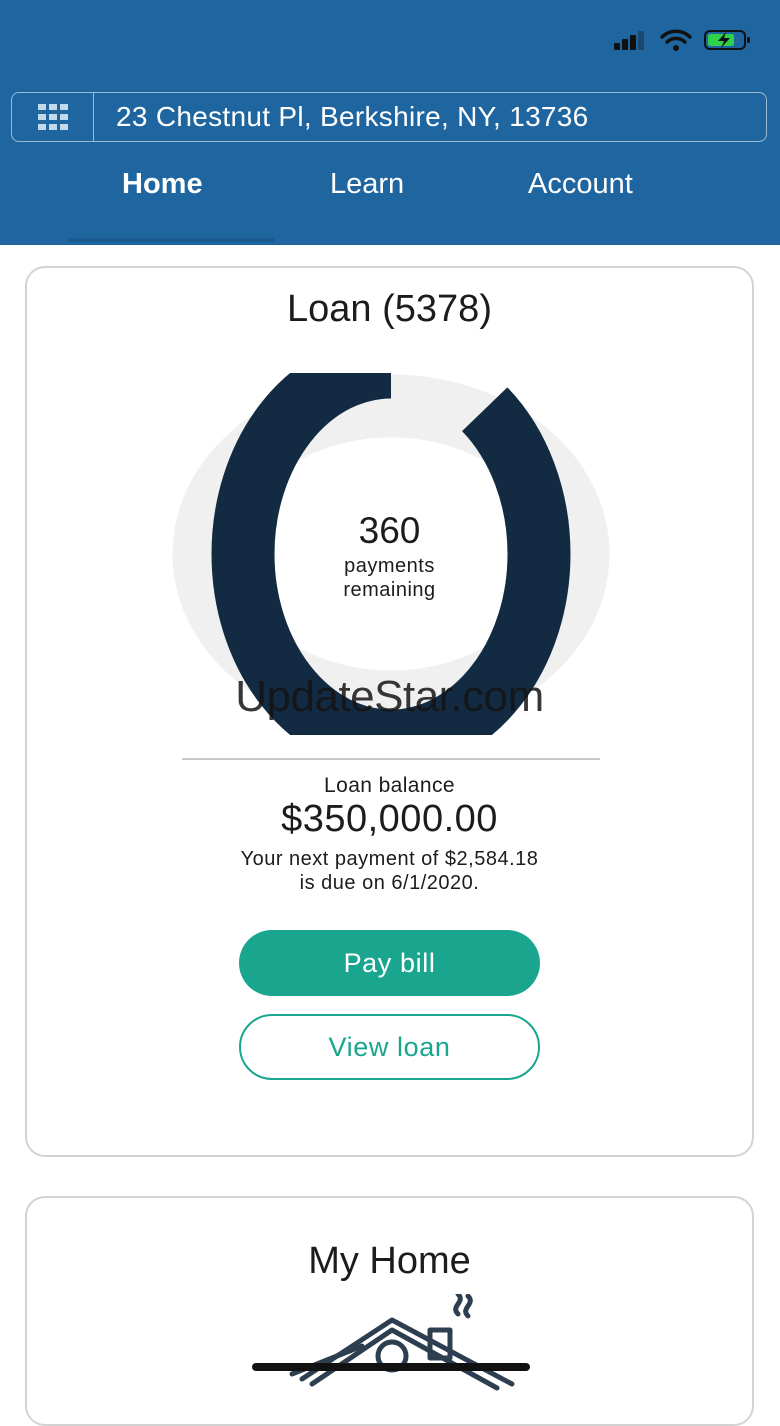  I want to click on tab-account: Account, so click(580, 184).